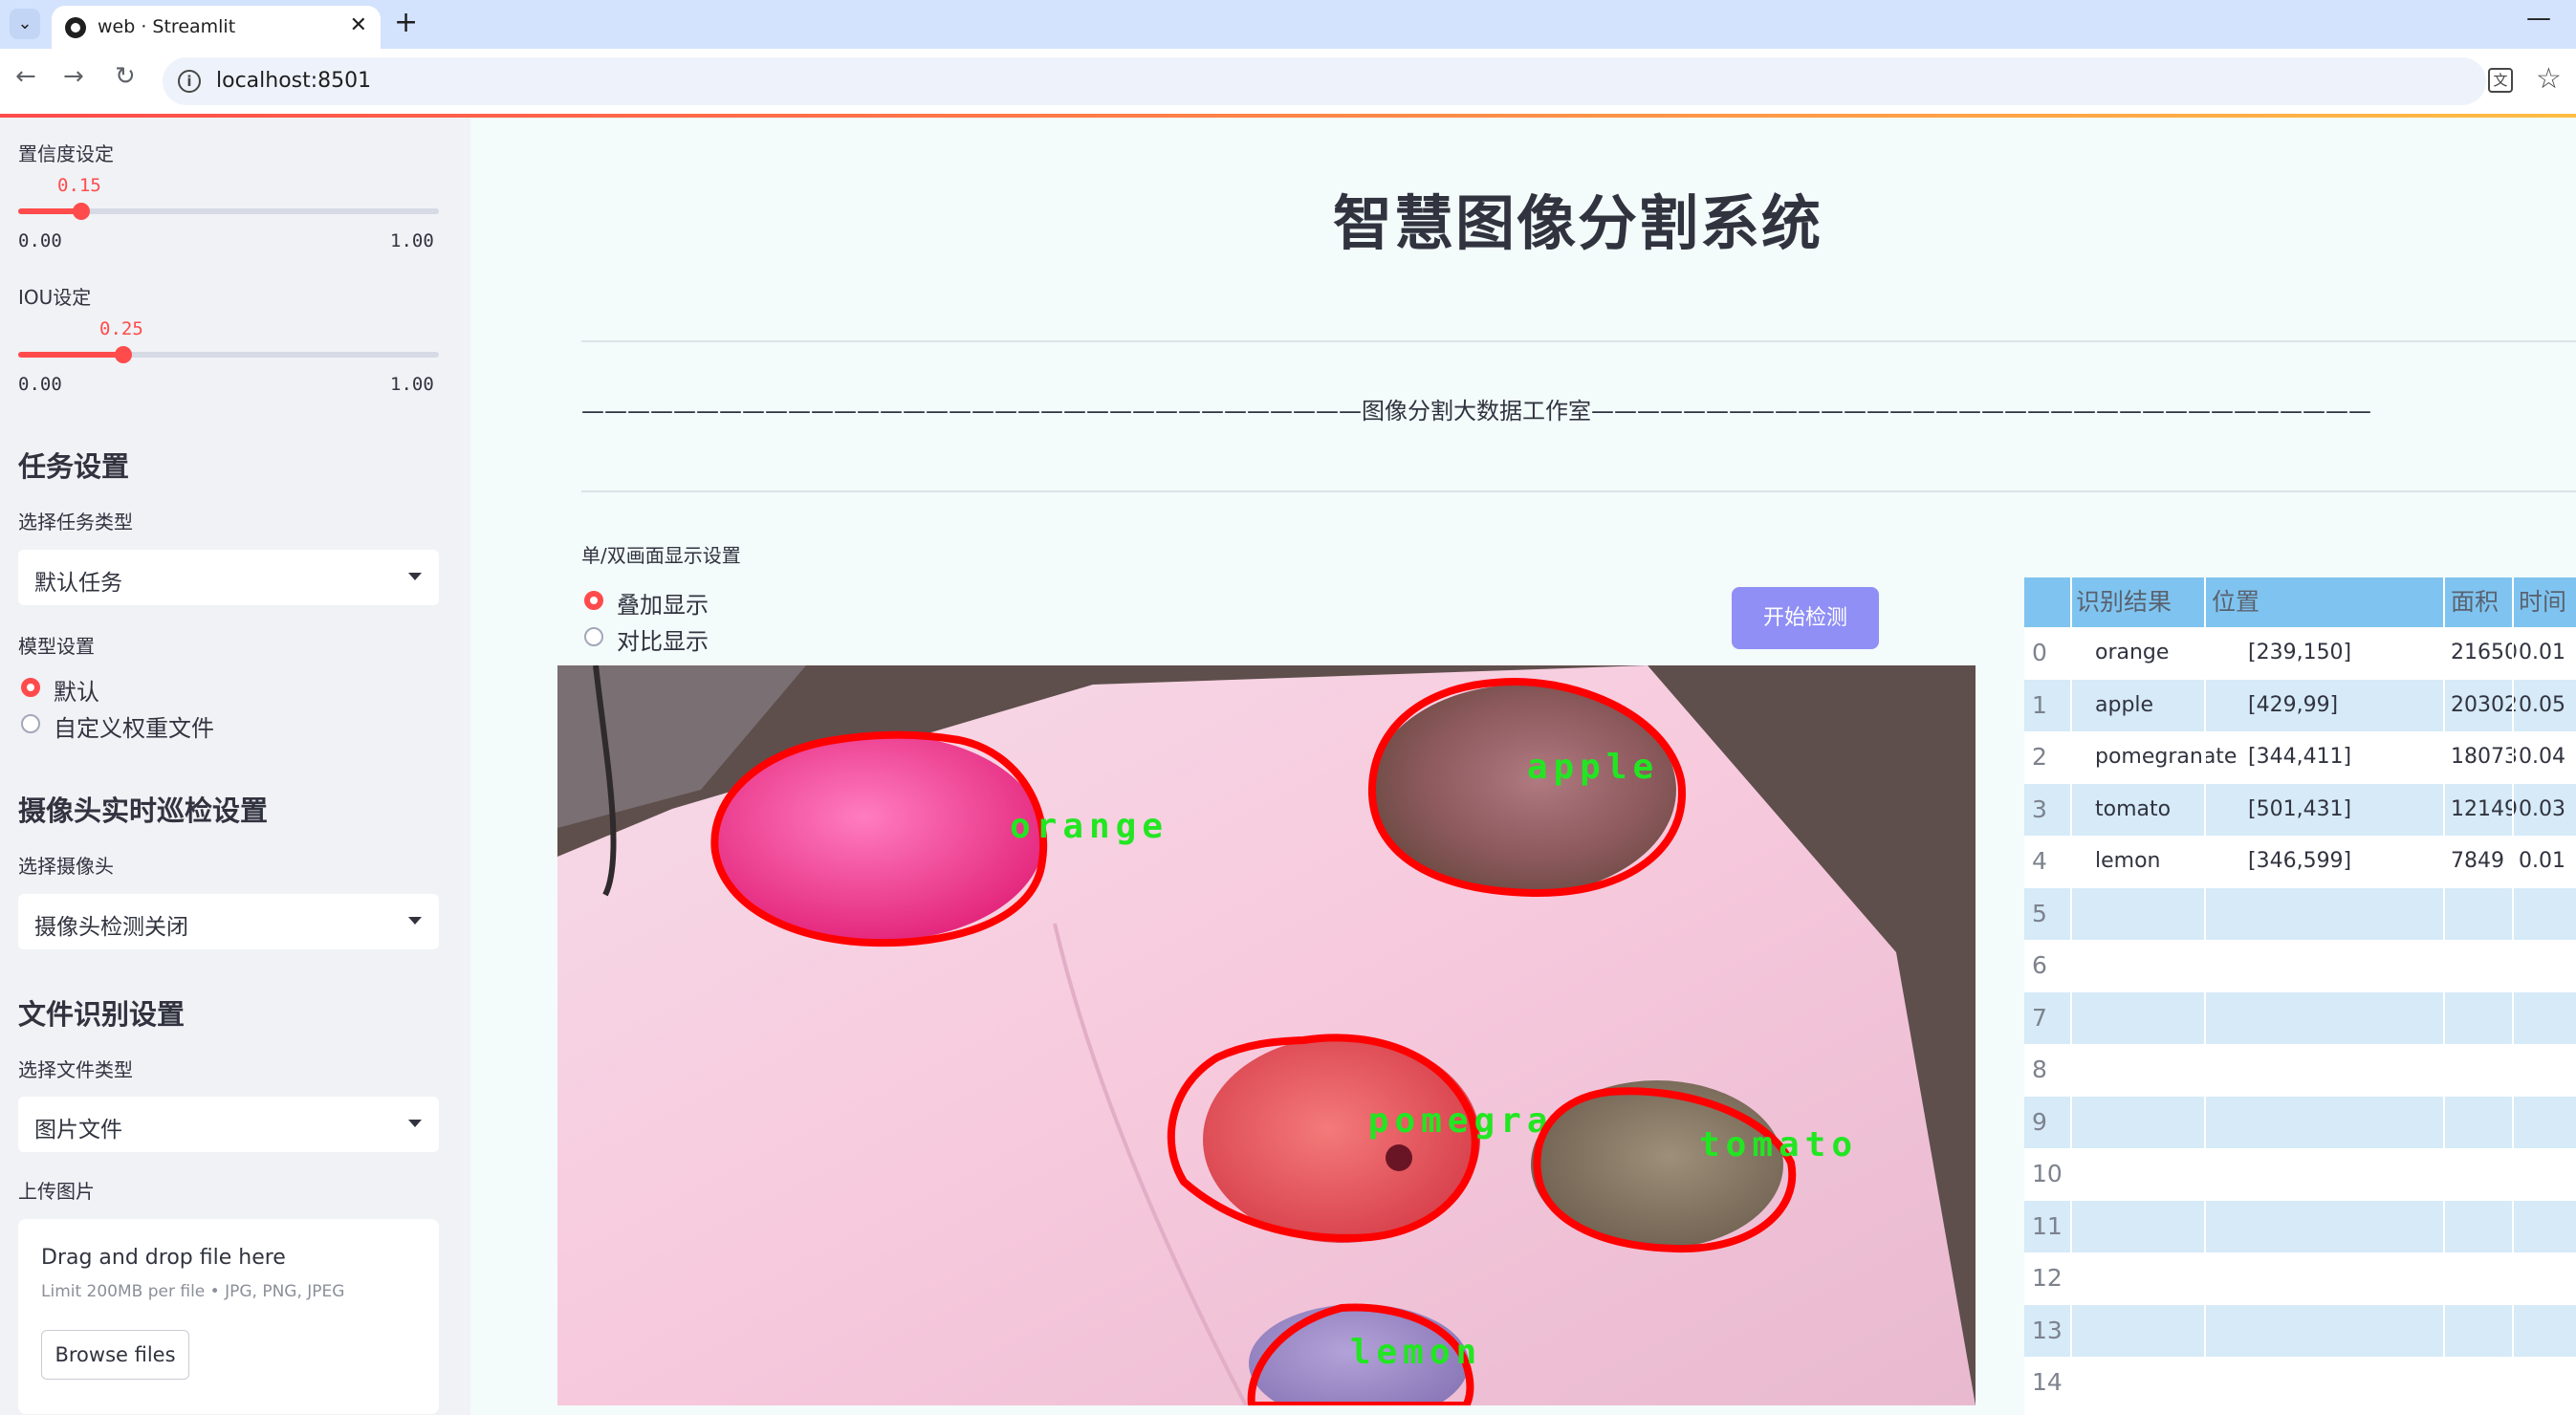 The width and height of the screenshot is (2576, 1415). I want to click on header-time: 时间, so click(2542, 602).